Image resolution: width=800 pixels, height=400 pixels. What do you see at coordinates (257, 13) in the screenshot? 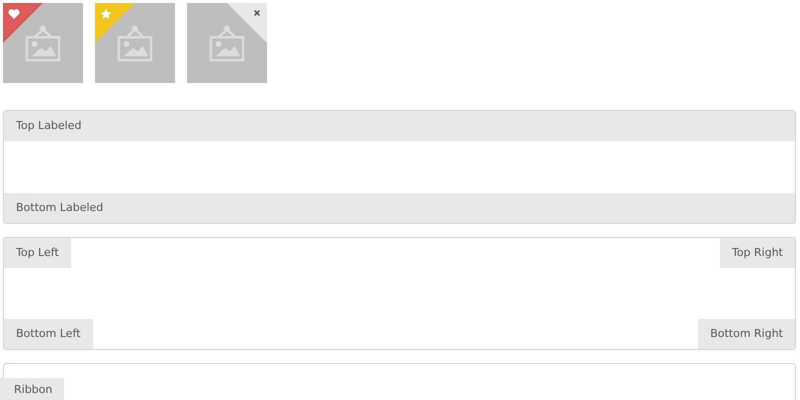
I see `close-icon` at bounding box center [257, 13].